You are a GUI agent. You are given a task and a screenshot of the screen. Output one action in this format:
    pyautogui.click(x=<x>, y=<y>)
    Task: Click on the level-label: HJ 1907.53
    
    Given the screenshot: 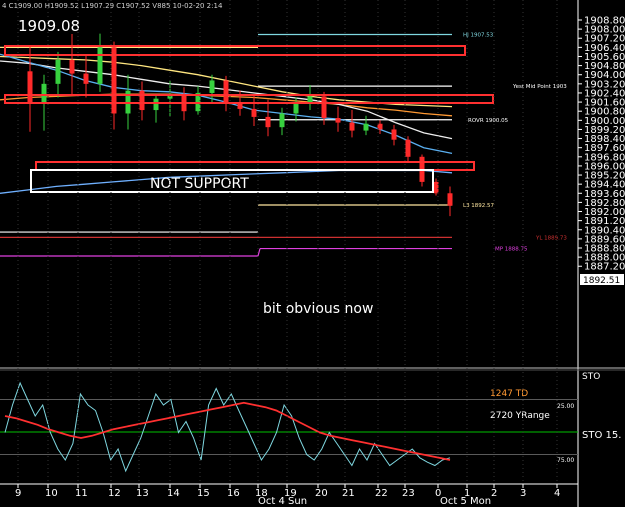 What is the action you would take?
    pyautogui.click(x=478, y=35)
    